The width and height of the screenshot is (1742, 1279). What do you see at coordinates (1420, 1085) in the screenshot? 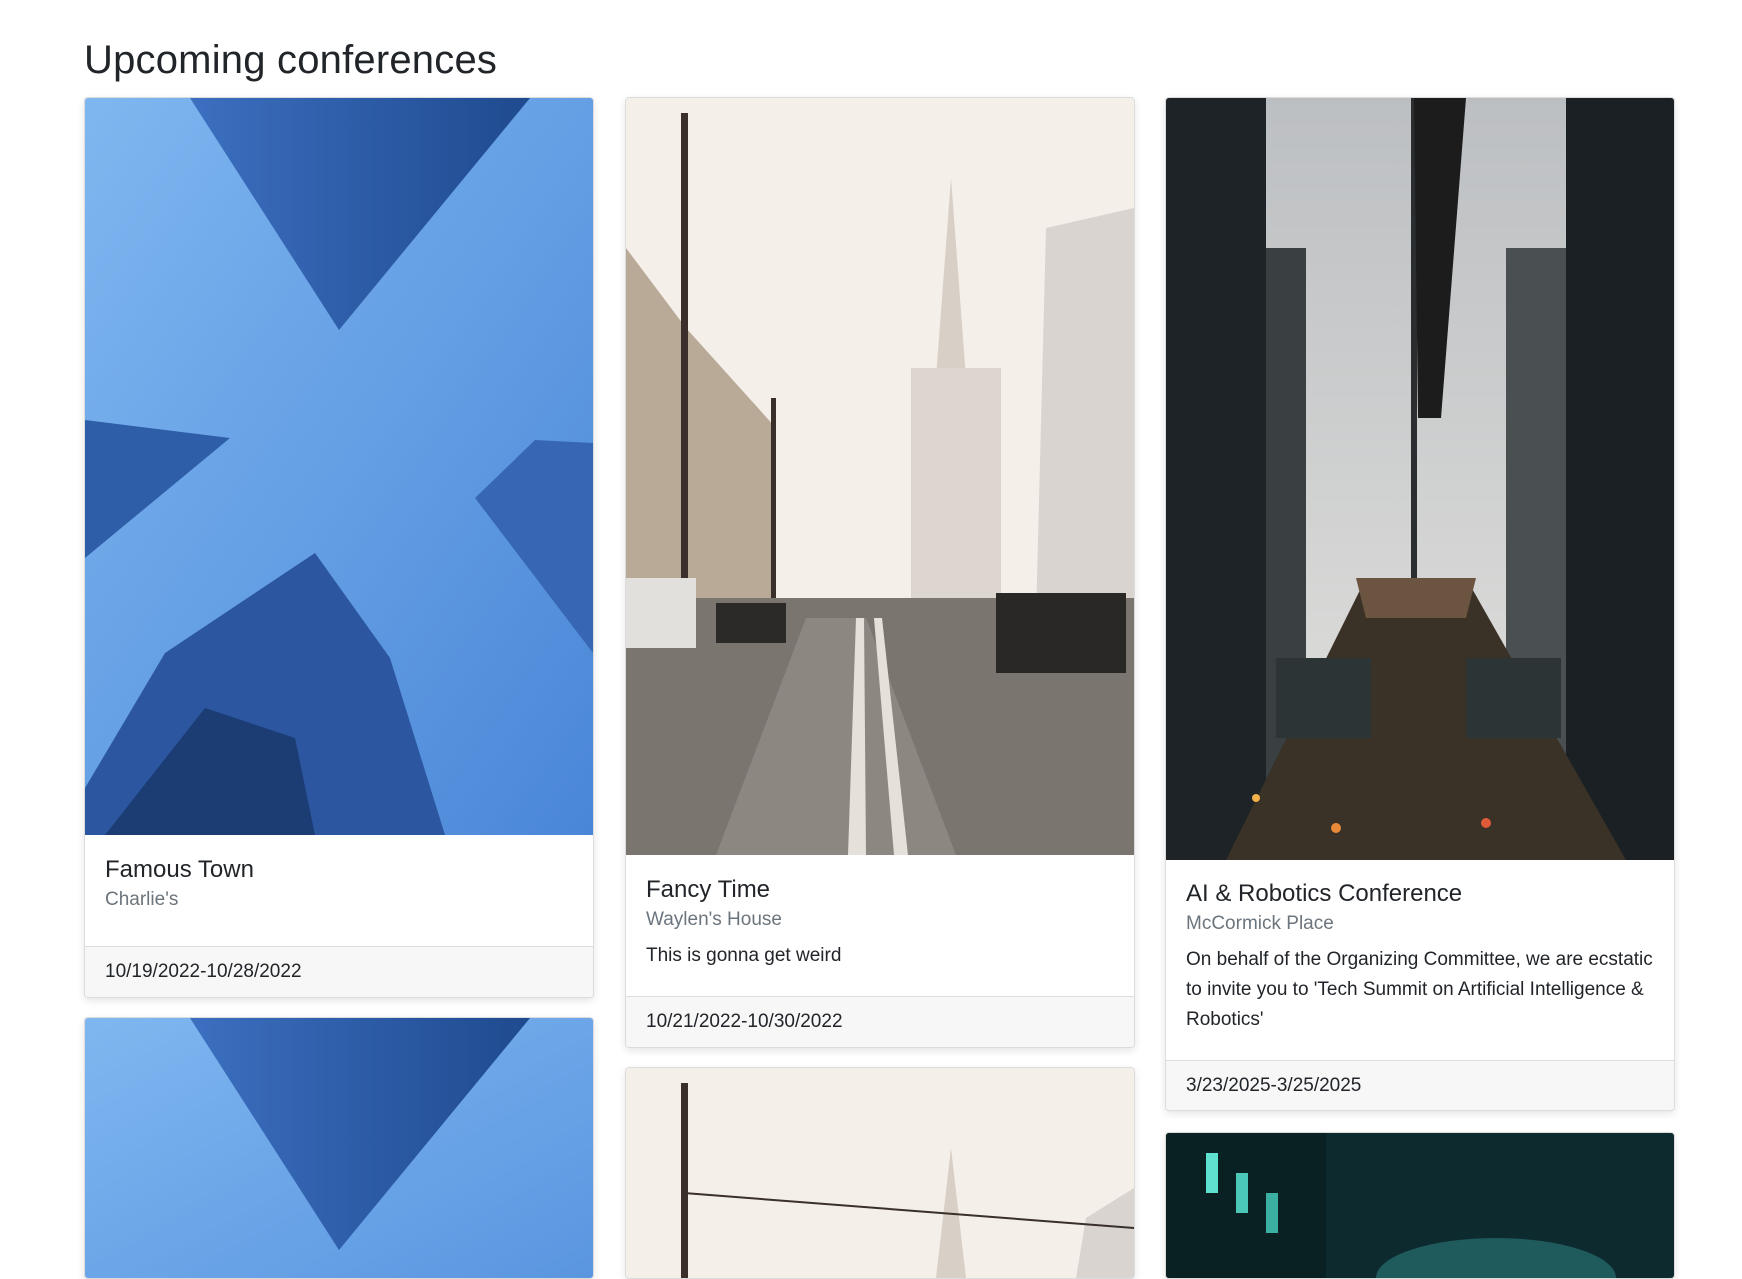
I see `conference-dates: 3/23/2025-3/25/2025` at bounding box center [1420, 1085].